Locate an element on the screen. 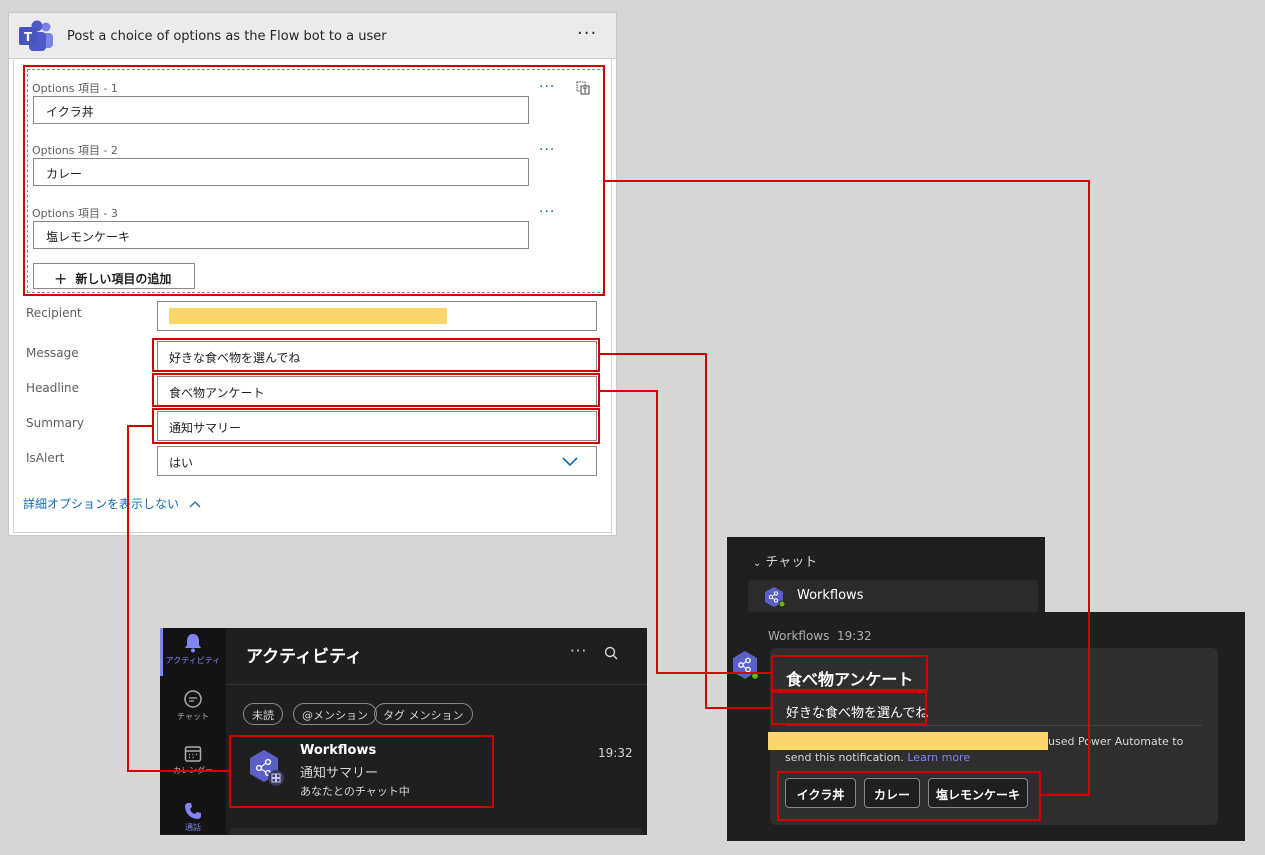 The image size is (1265, 855). phone-icon is located at coordinates (193, 811).